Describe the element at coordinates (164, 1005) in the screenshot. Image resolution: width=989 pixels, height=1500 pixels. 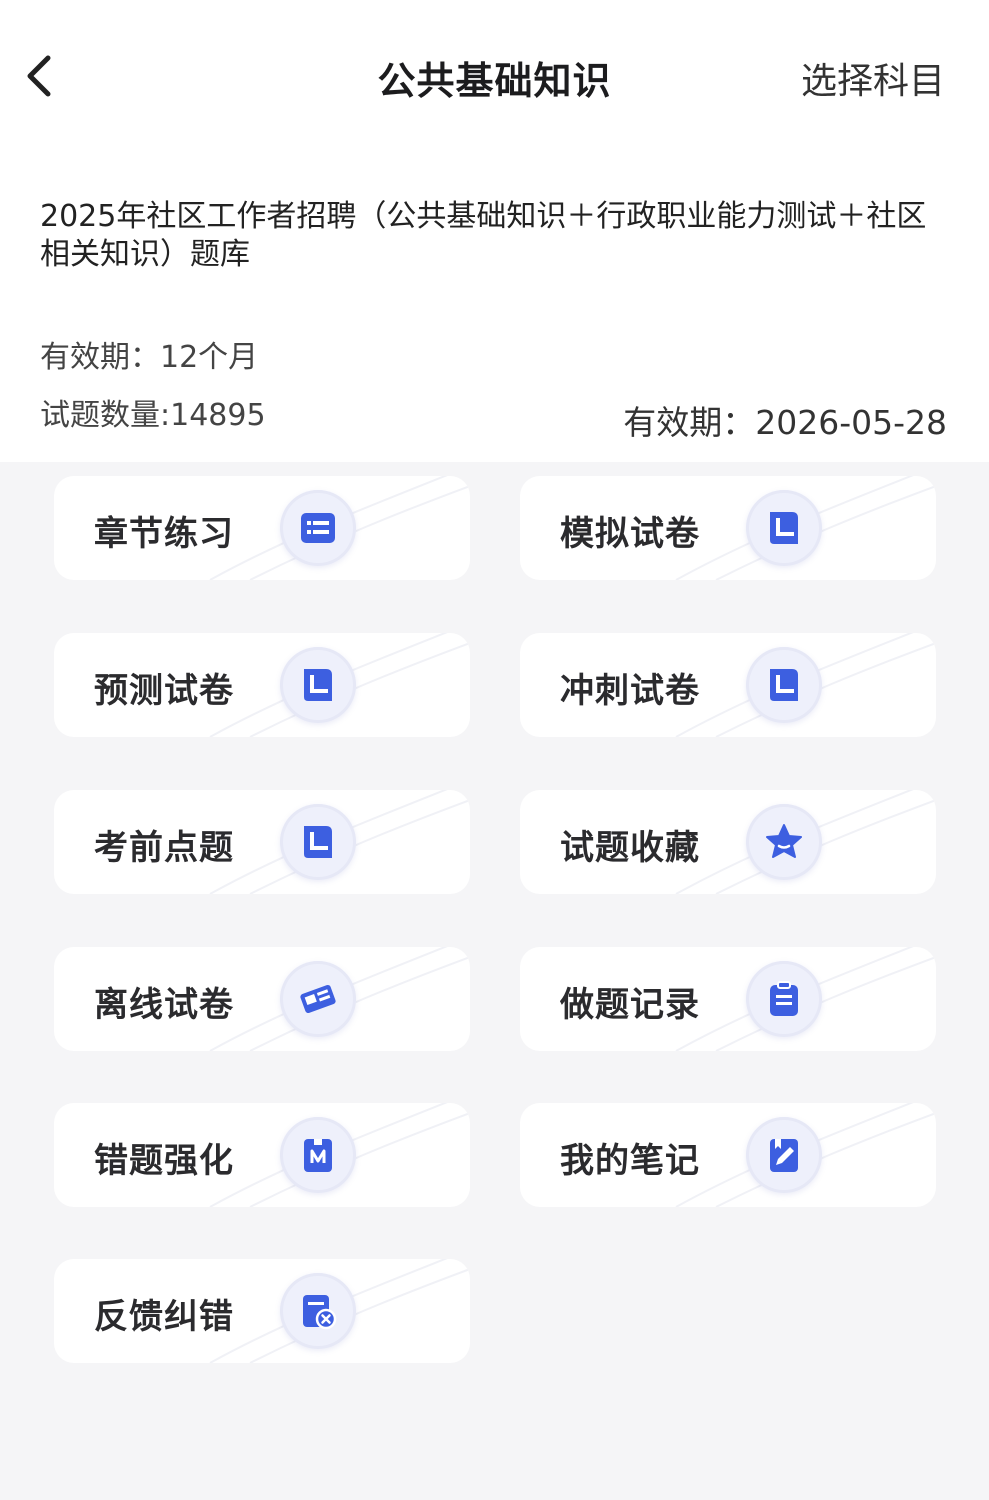
I see `menu-label: 离线试卷` at that location.